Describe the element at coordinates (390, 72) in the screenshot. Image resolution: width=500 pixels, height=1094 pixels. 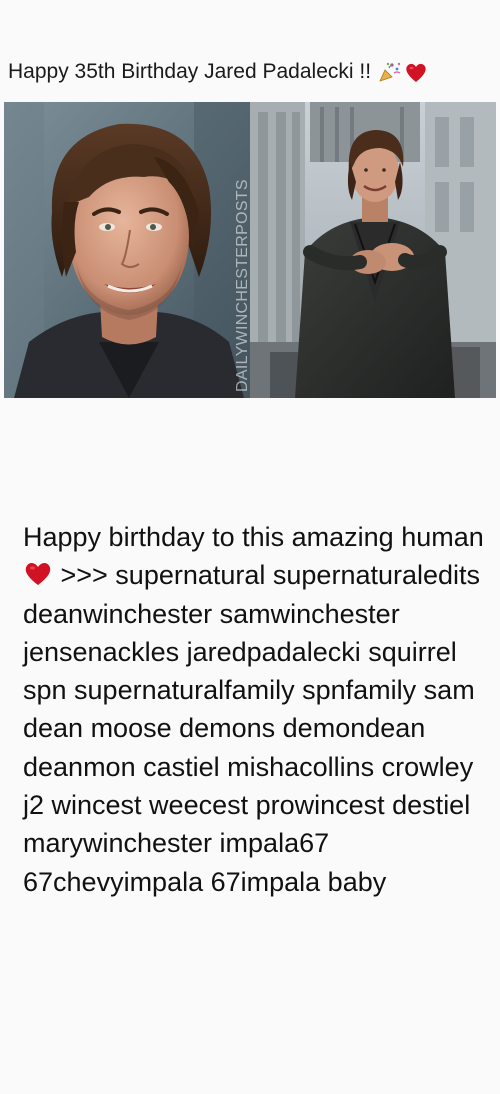
I see `party-popper-icon` at that location.